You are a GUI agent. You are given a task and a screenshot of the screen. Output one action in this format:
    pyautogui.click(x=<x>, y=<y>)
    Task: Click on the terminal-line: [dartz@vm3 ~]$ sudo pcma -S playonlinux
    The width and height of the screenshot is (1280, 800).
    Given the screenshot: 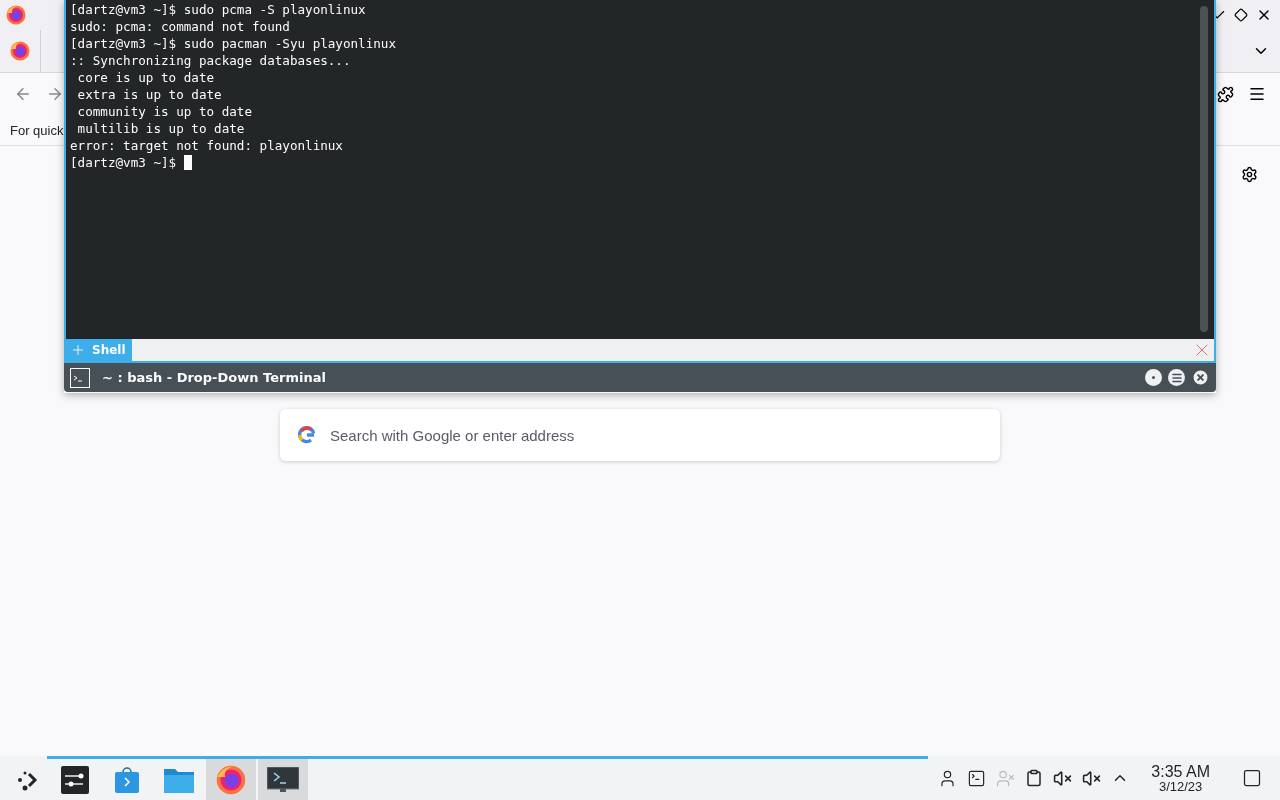 What is the action you would take?
    pyautogui.click(x=218, y=9)
    